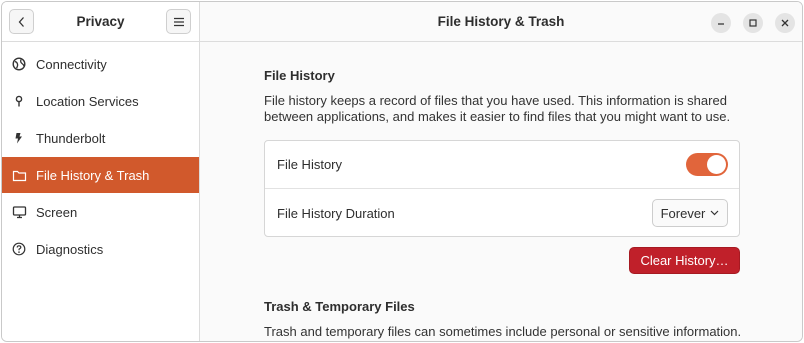  Describe the element at coordinates (19, 249) in the screenshot. I see `help-icon` at that location.